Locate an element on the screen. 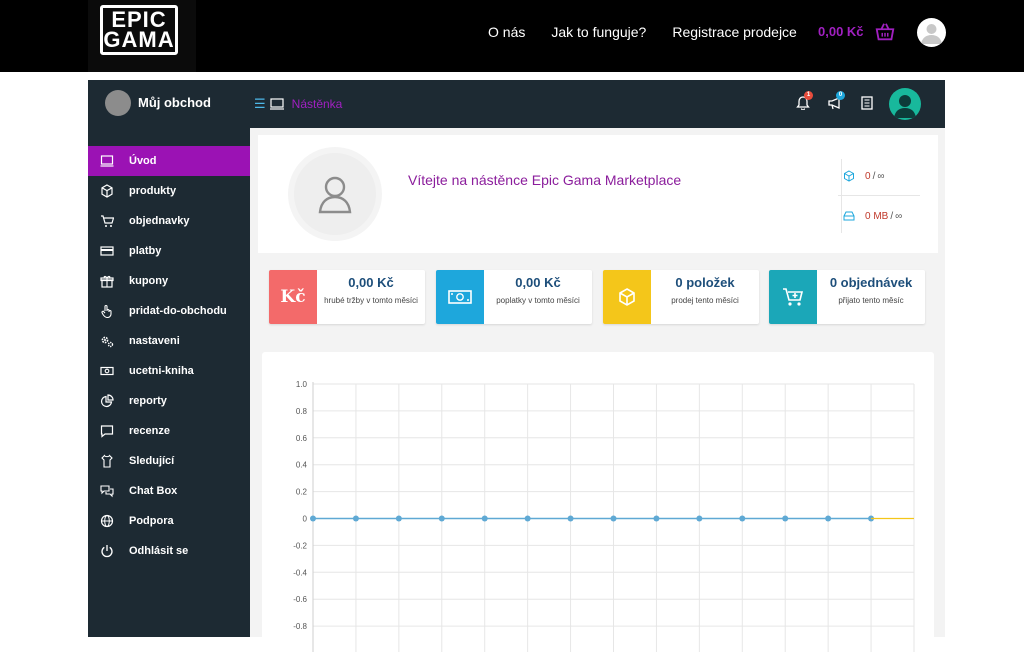 This screenshot has height=652, width=1024. logo-mark: EPIC GAMA is located at coordinates (139, 30).